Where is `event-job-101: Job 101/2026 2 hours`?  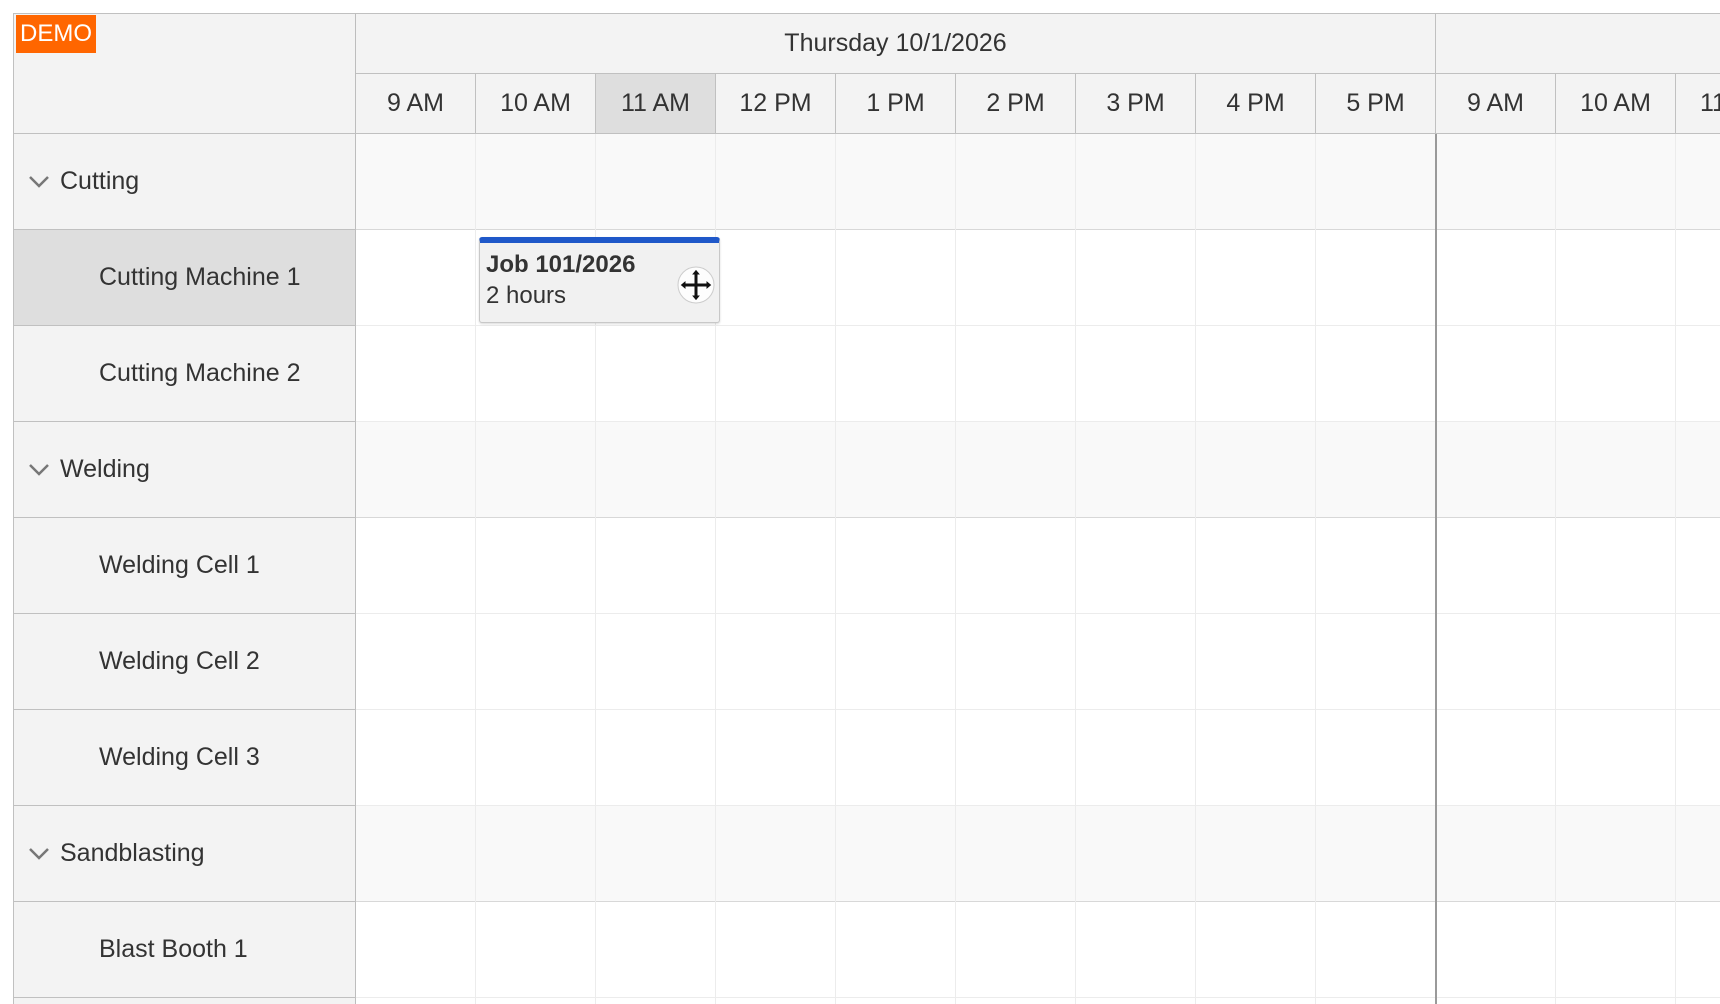
event-job-101: Job 101/2026 2 hours is located at coordinates (599, 280).